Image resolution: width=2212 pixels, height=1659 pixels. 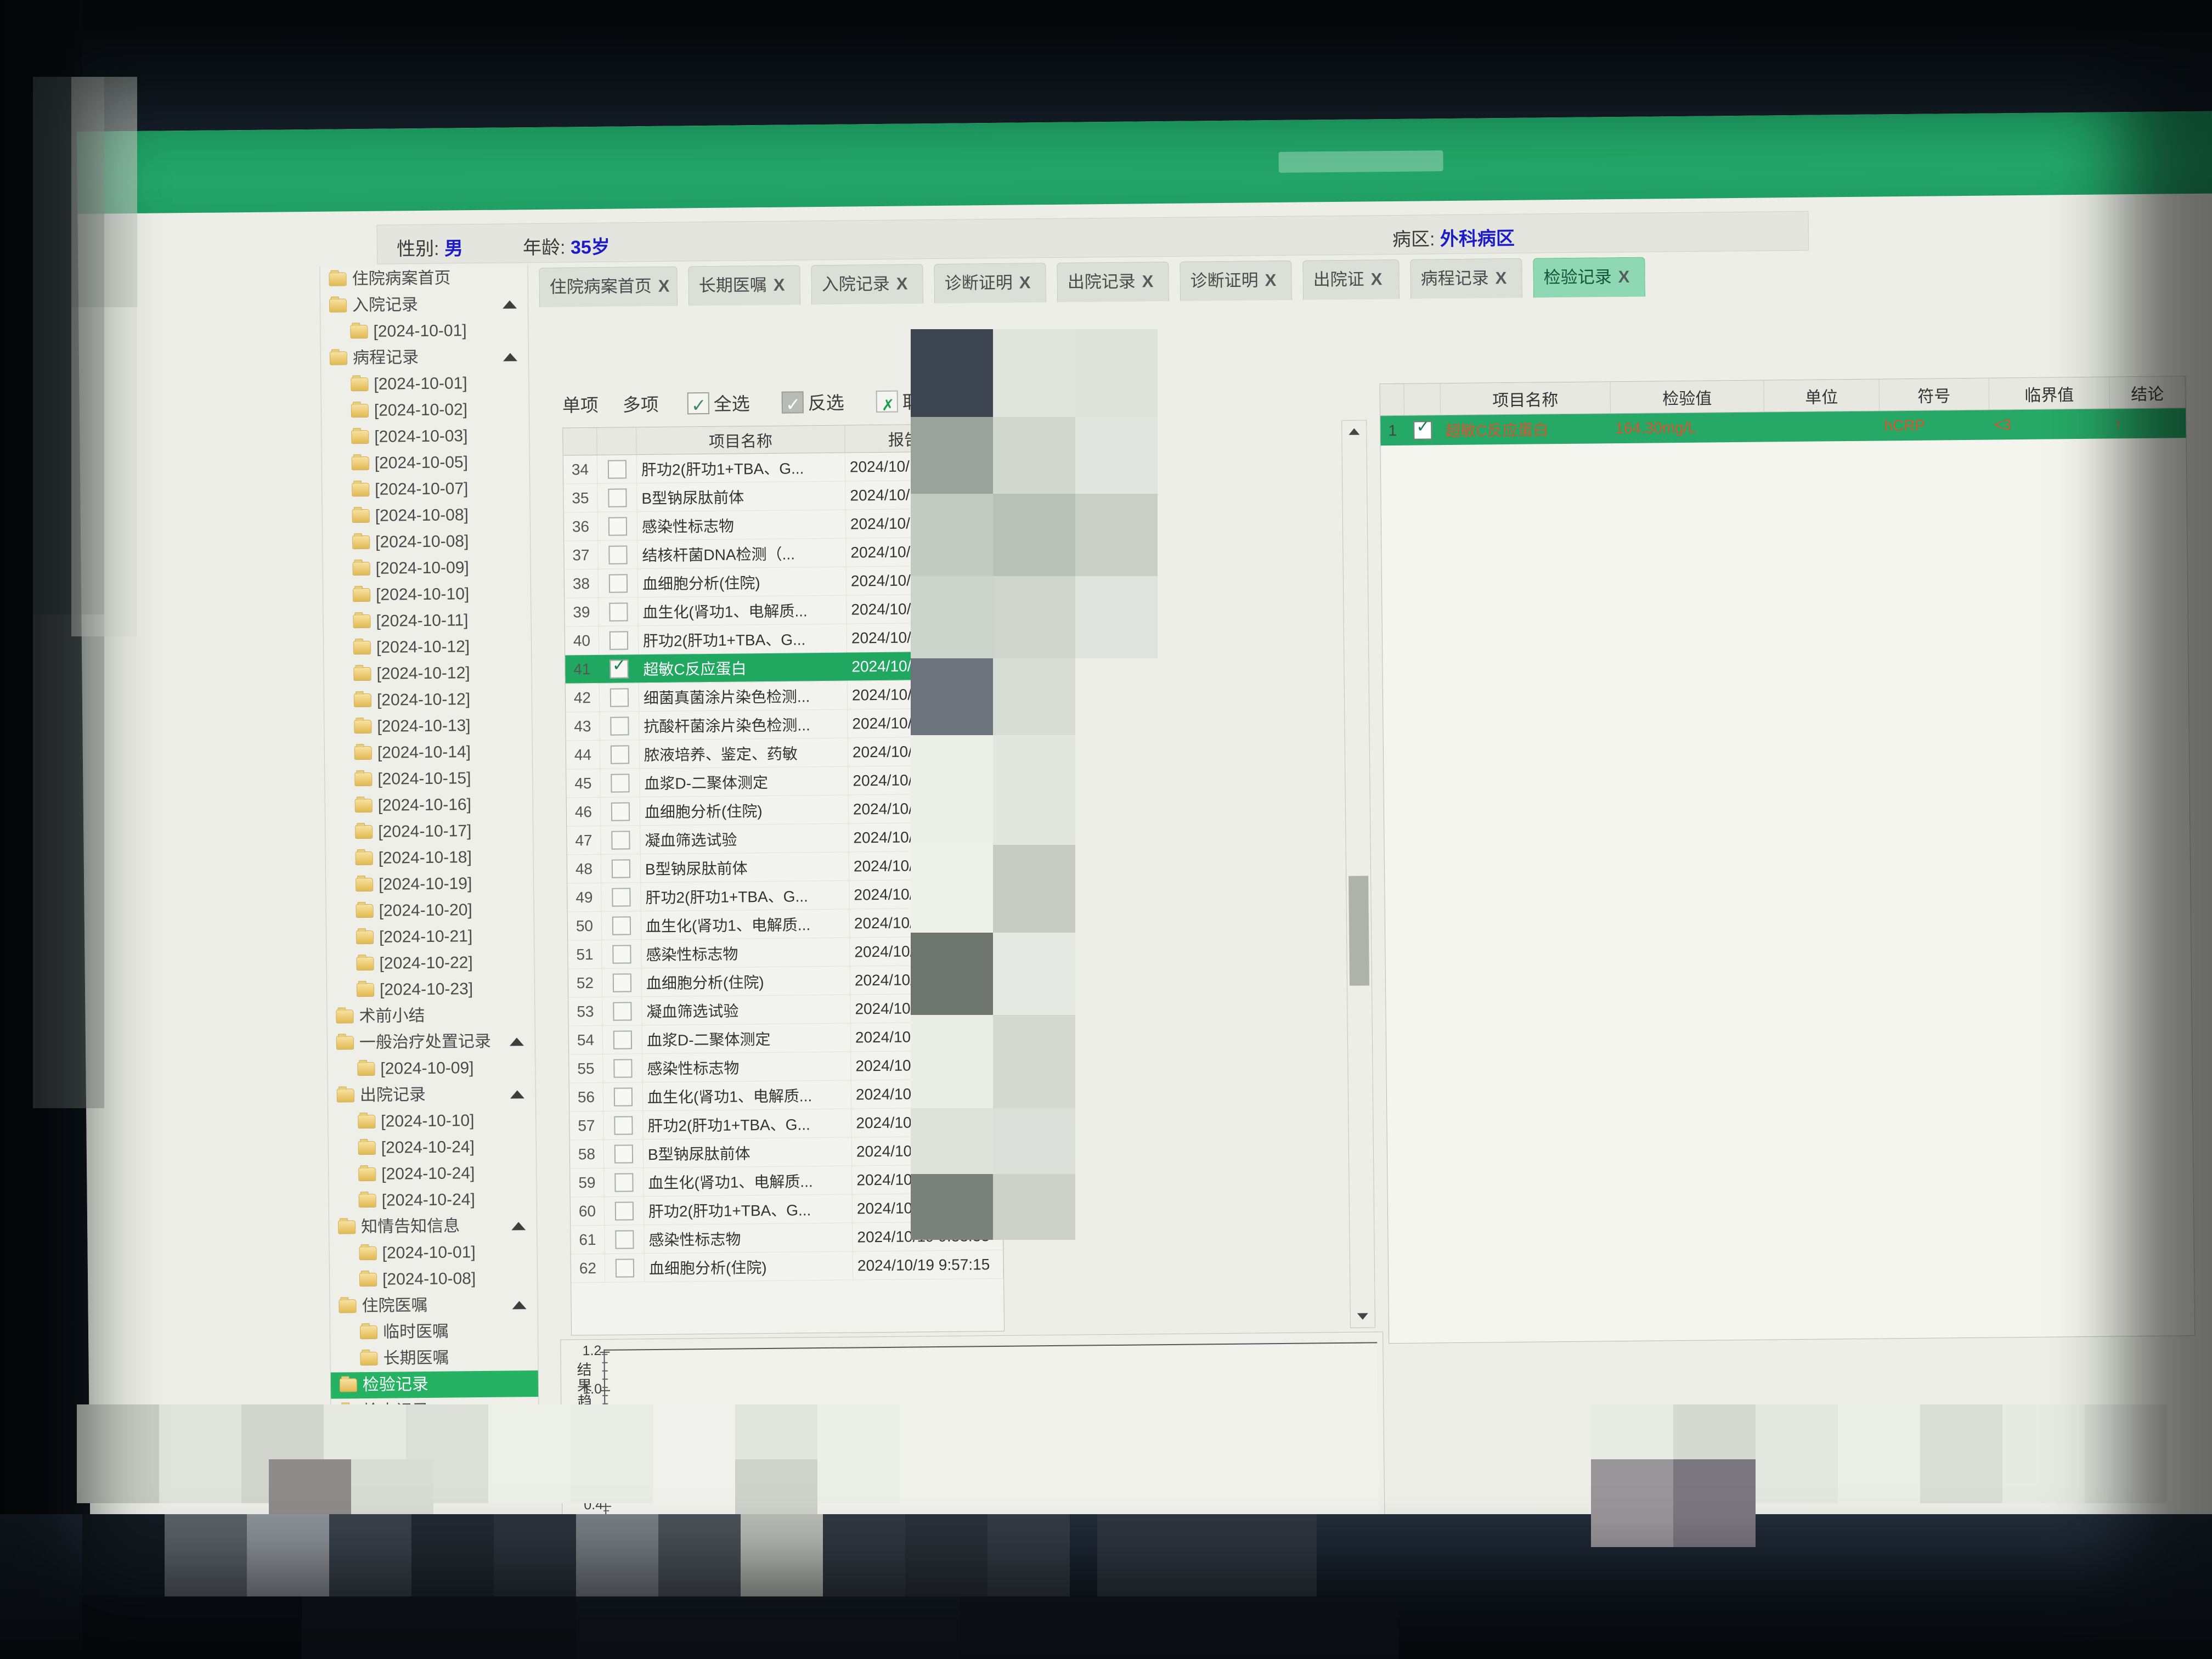 What do you see at coordinates (431, 1016) in the screenshot?
I see `tree-item: 术前小结` at bounding box center [431, 1016].